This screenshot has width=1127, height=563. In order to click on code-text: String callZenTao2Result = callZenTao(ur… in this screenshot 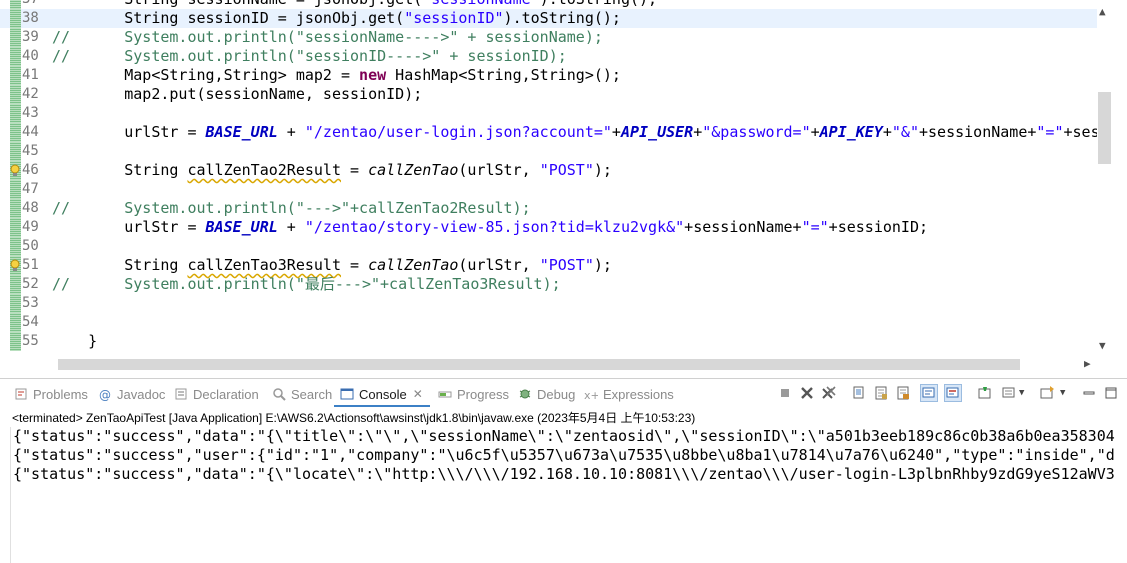, I will do `click(332, 170)`.